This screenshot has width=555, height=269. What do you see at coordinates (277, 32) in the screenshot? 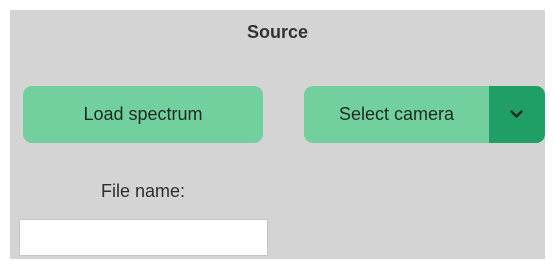
I see `source-title: Source` at bounding box center [277, 32].